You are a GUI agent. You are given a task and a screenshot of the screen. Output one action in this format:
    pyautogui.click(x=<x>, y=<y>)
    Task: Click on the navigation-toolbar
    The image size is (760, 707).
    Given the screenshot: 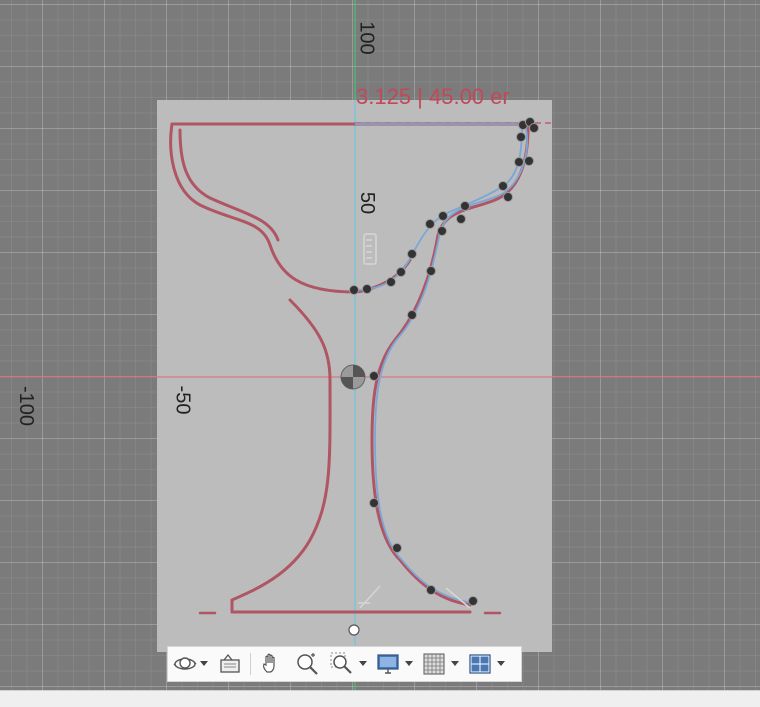 What is the action you would take?
    pyautogui.click(x=344, y=664)
    